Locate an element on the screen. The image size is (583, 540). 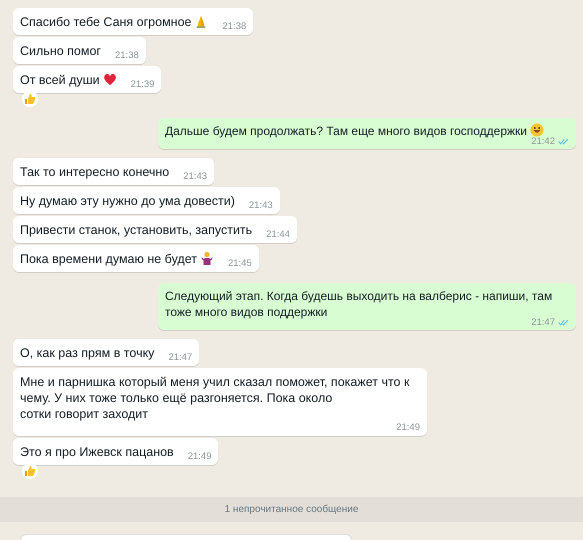
timestamp: 21:39 is located at coordinates (142, 84).